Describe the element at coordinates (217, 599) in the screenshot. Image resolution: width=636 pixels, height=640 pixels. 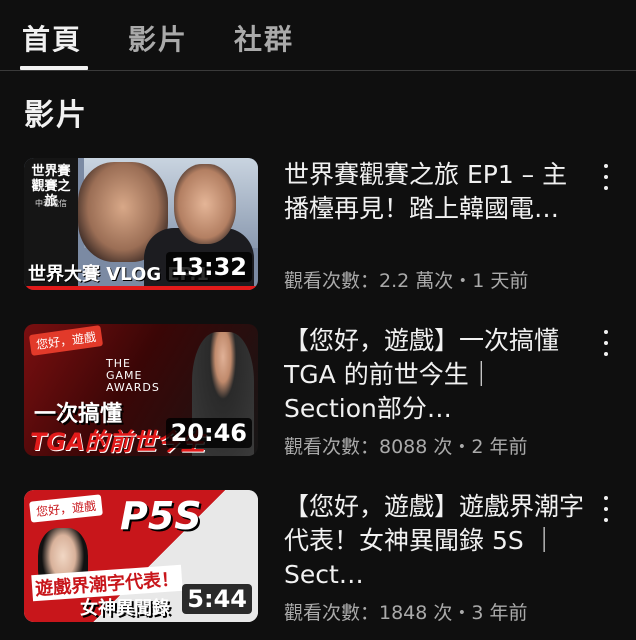
I see `video-duration: 5:44` at that location.